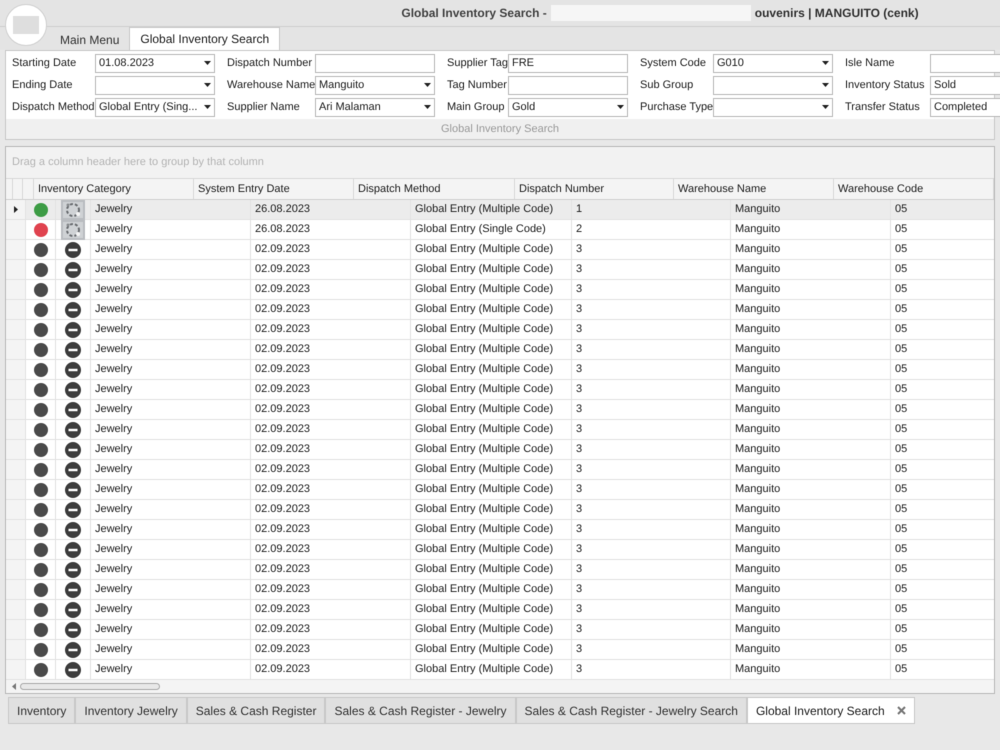 The image size is (1000, 750). Describe the element at coordinates (375, 85) in the screenshot. I see `dropdown-field: Manguito` at that location.